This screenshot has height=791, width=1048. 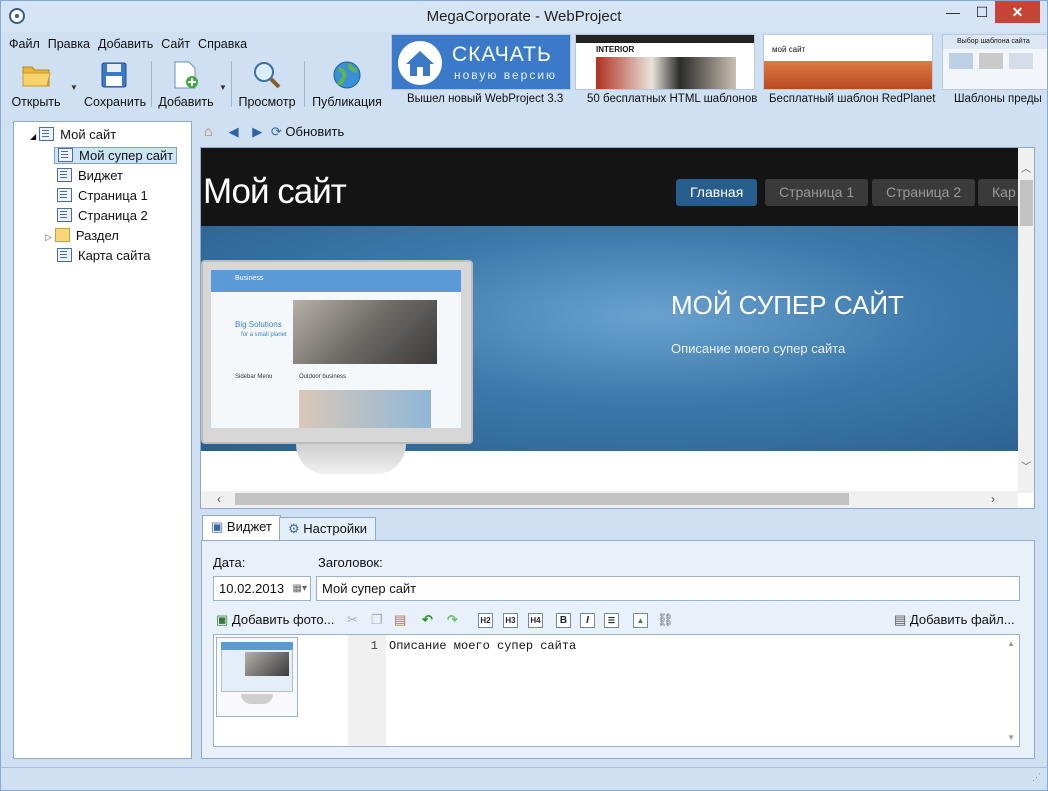 What do you see at coordinates (668, 588) in the screenshot?
I see `title-input: Мой супер сайт` at bounding box center [668, 588].